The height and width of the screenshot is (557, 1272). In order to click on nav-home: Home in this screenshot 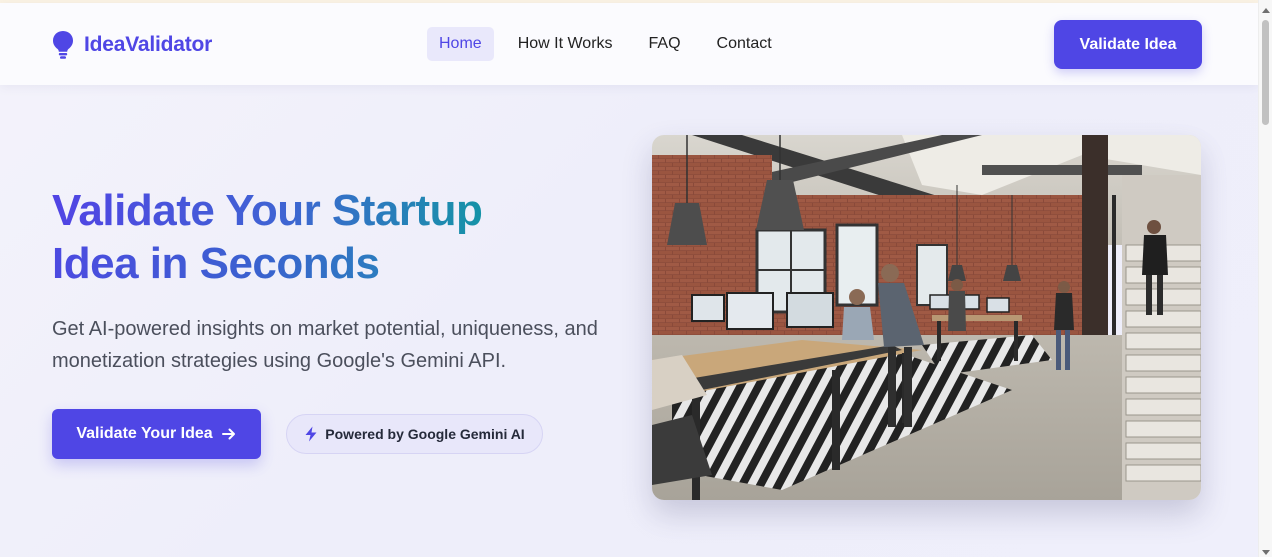, I will do `click(460, 44)`.